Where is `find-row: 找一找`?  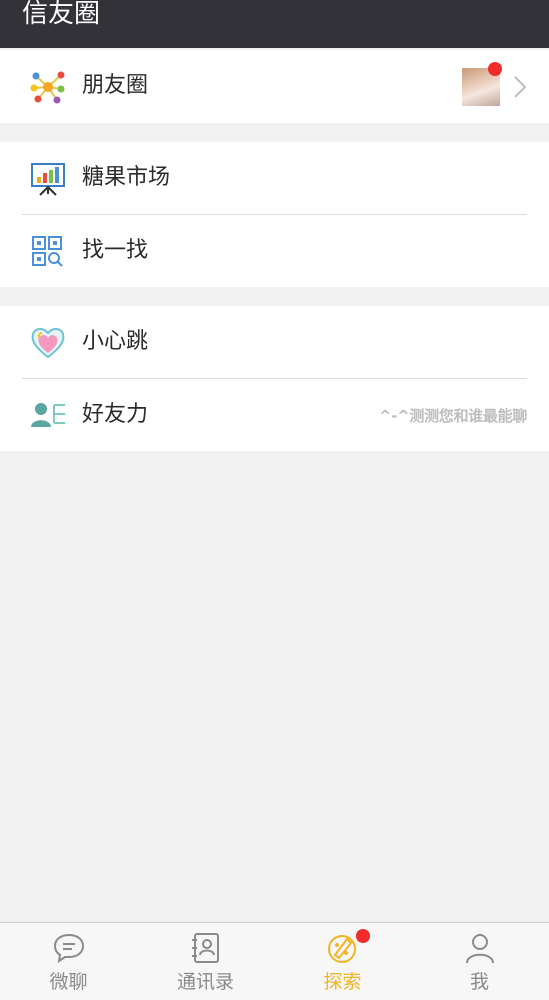
find-row: 找一找 is located at coordinates (274, 251).